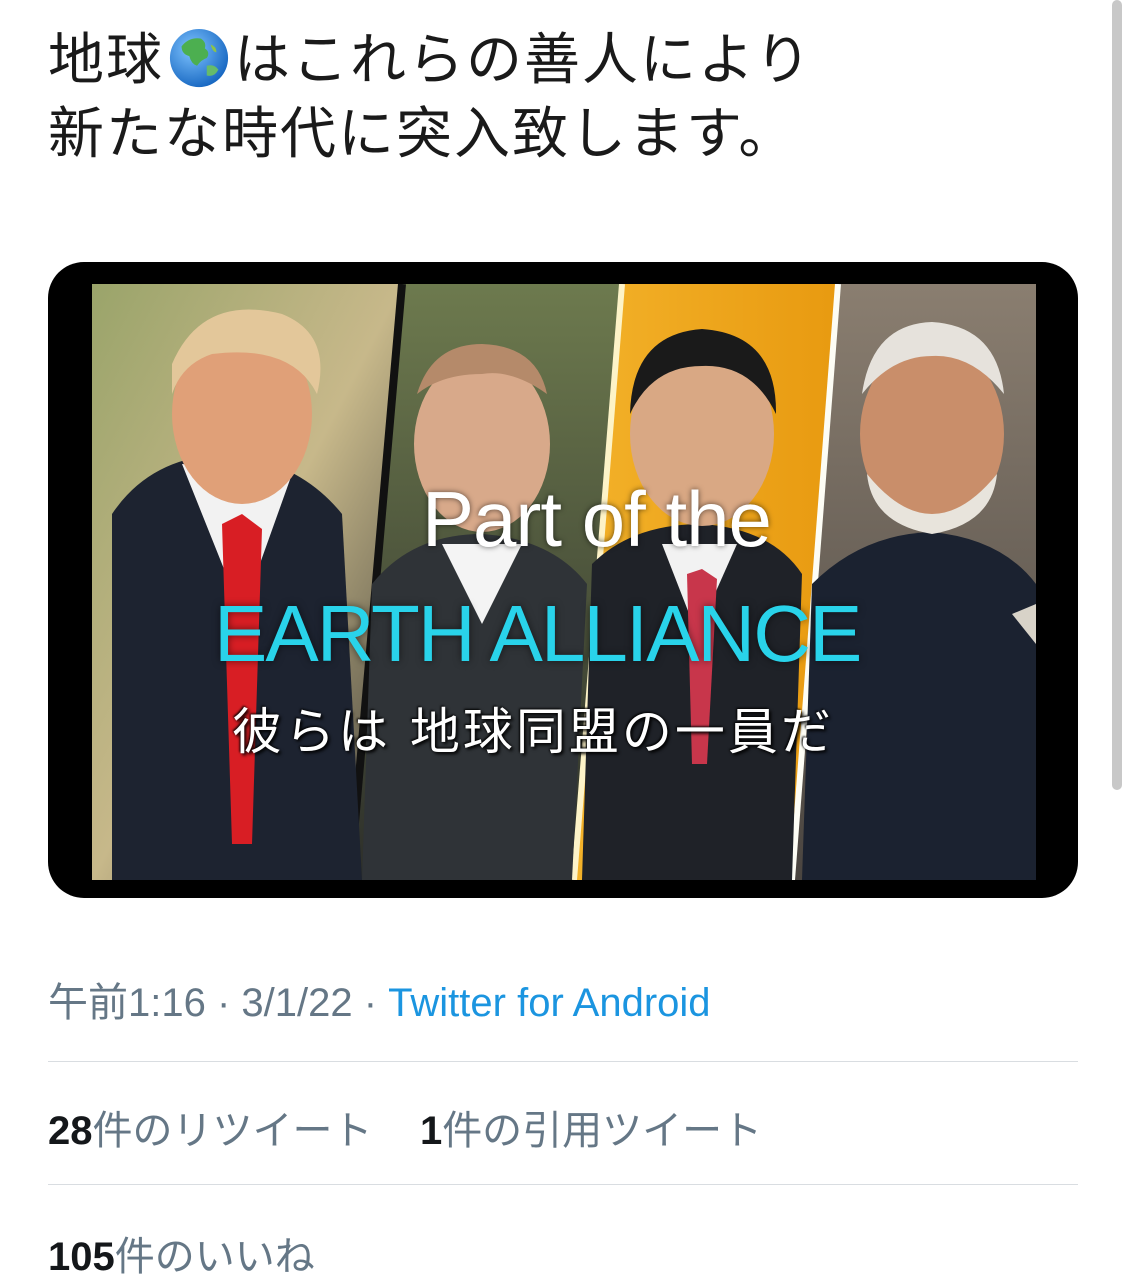 Image resolution: width=1124 pixels, height=1283 pixels. I want to click on tweet-metadata: 午前1:16 · 3/1/22 · Twitter for Android, so click(379, 999).